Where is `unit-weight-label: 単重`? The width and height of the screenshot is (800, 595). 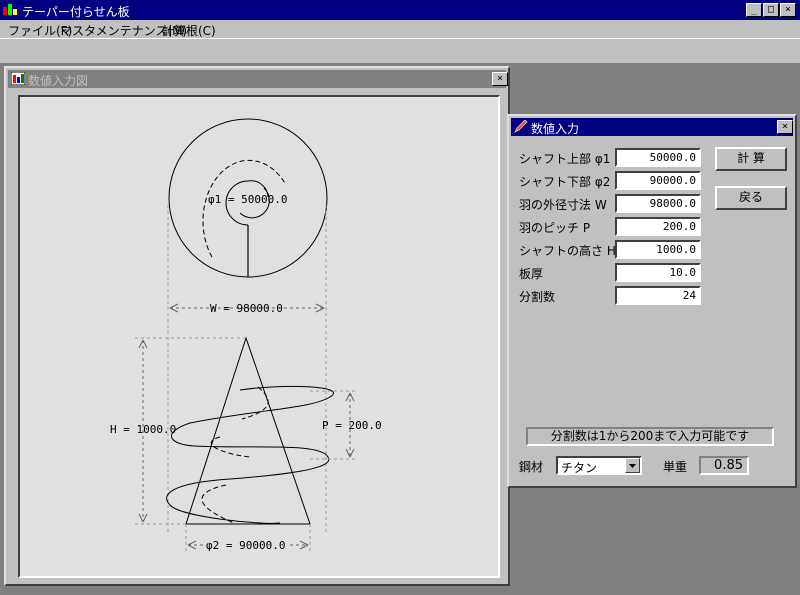 unit-weight-label: 単重 is located at coordinates (675, 467).